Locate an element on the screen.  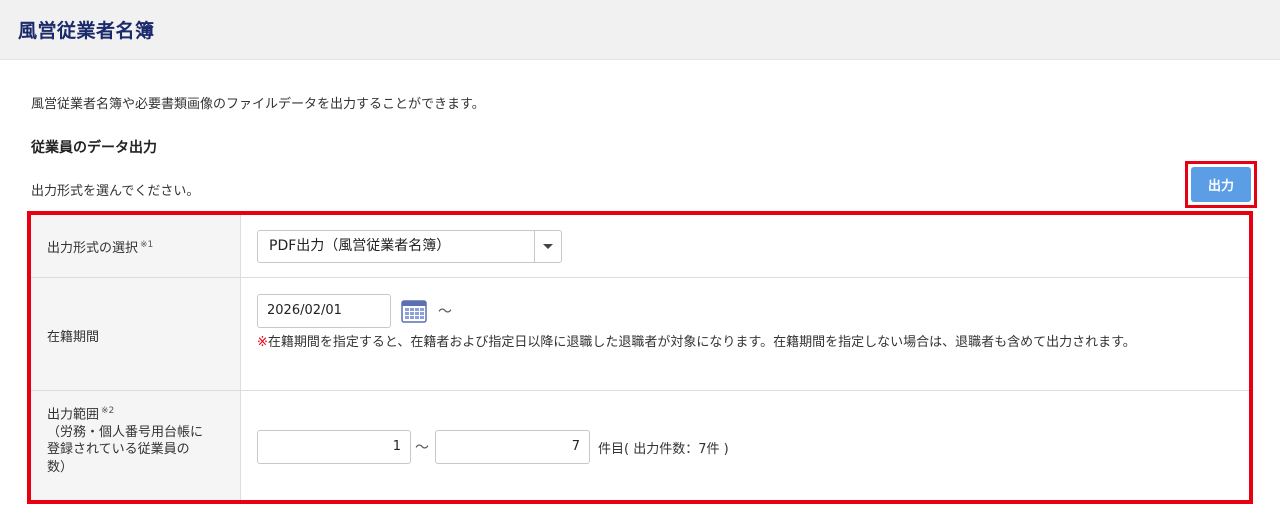
output-format-select: PDF出力（風営従業者名簿） is located at coordinates (409, 246).